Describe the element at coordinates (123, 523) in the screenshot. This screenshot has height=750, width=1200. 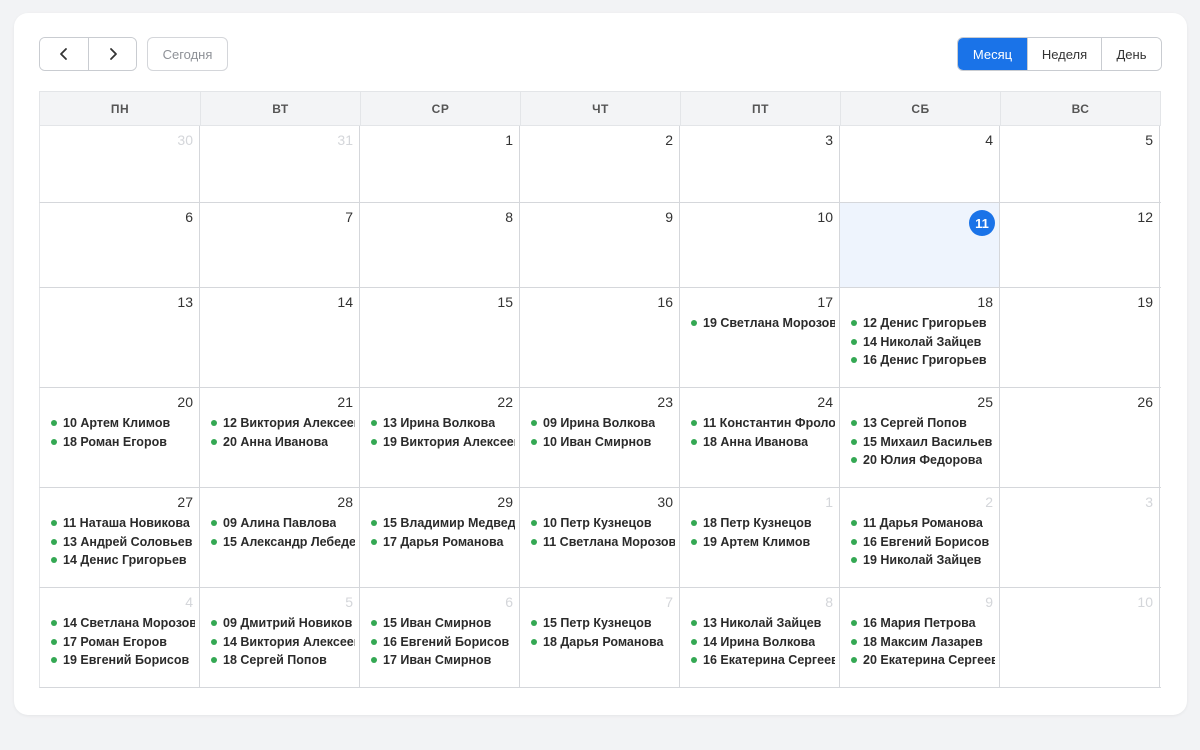
I see `event-item: 11 Наташа Новикова` at that location.